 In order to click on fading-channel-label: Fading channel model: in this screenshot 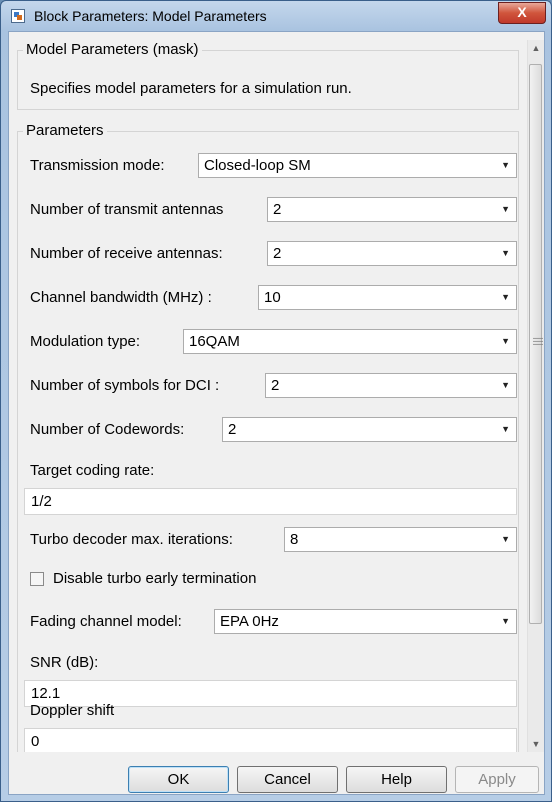, I will do `click(106, 621)`.